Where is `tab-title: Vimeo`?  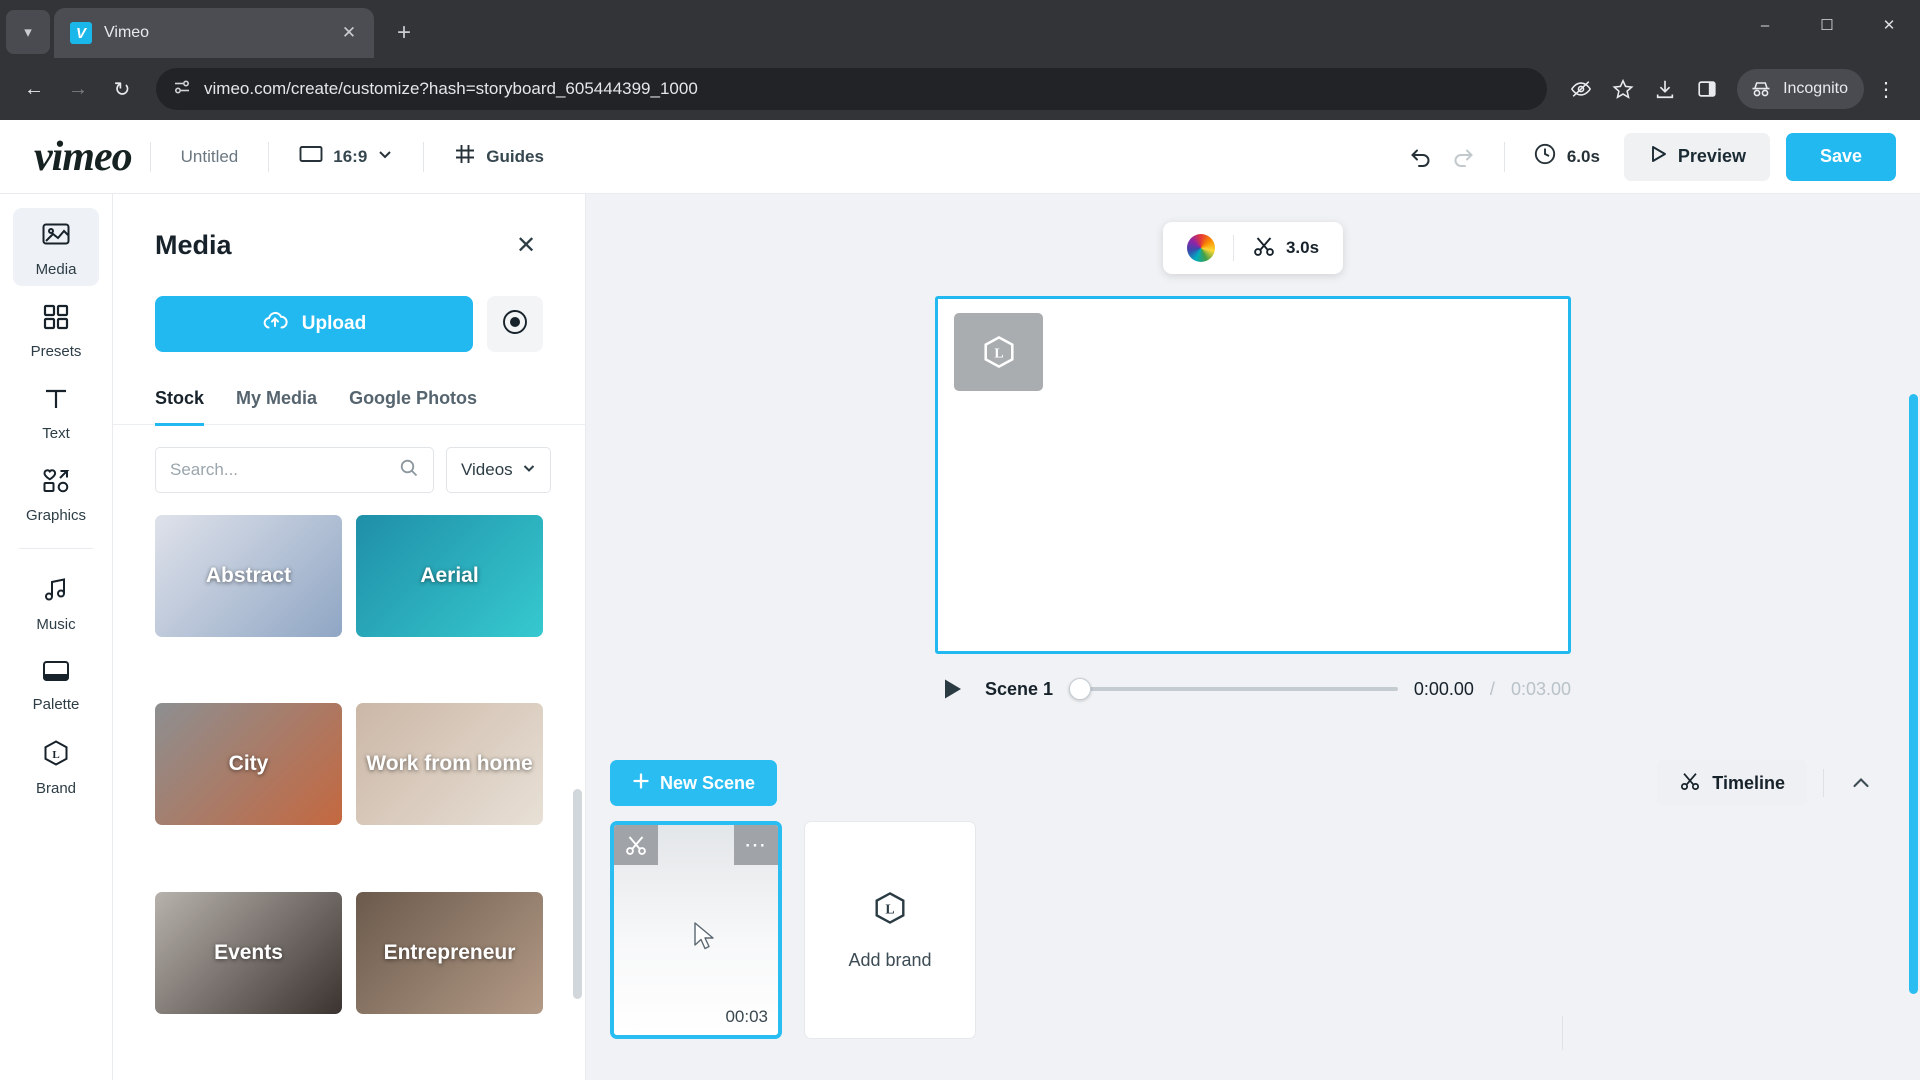 tab-title: Vimeo is located at coordinates (127, 32).